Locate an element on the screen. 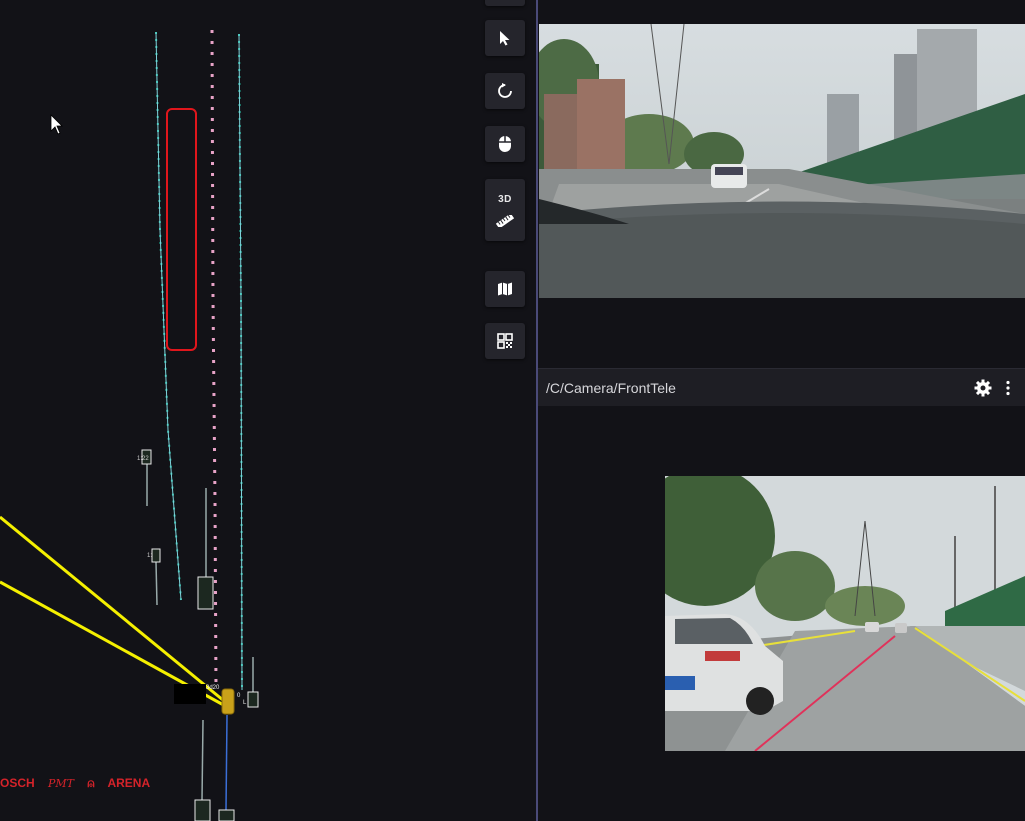 This screenshot has width=1025, height=821. bosch-logo: OSCH is located at coordinates (17, 783).